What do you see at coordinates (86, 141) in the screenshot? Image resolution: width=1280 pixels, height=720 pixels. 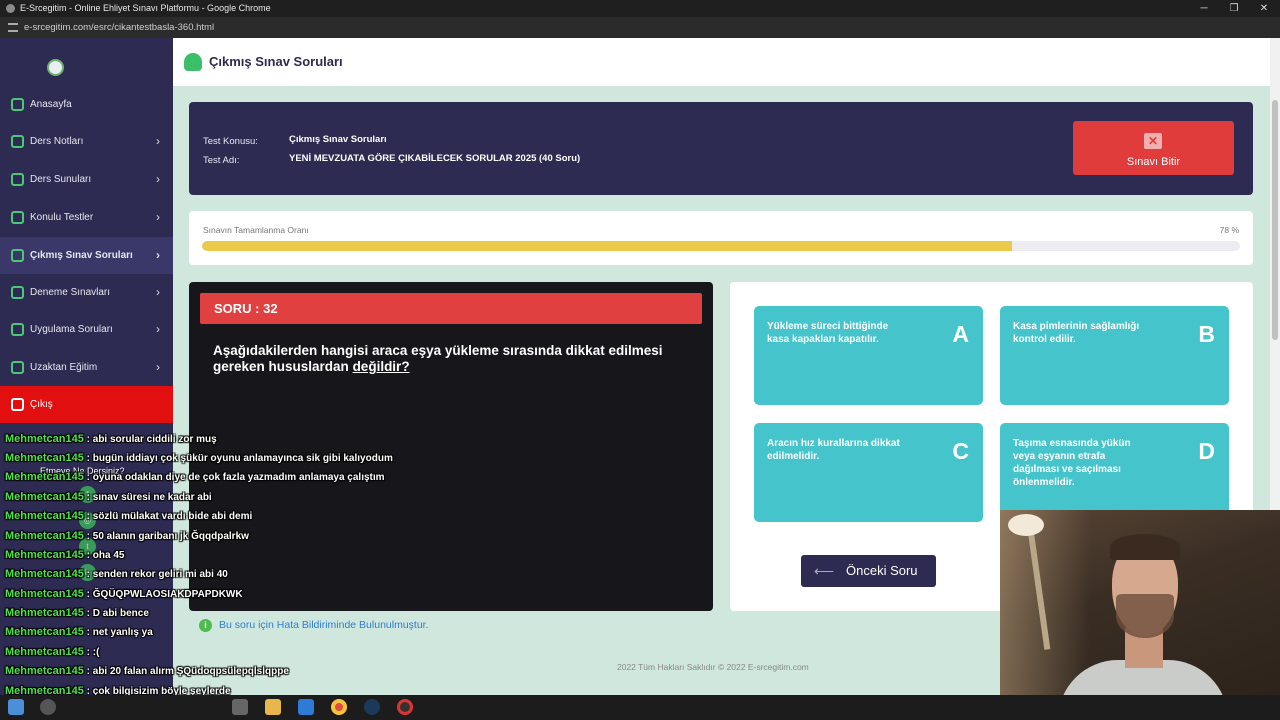 I see `sidebar-item-ders-notlari: Ders Notları ›` at bounding box center [86, 141].